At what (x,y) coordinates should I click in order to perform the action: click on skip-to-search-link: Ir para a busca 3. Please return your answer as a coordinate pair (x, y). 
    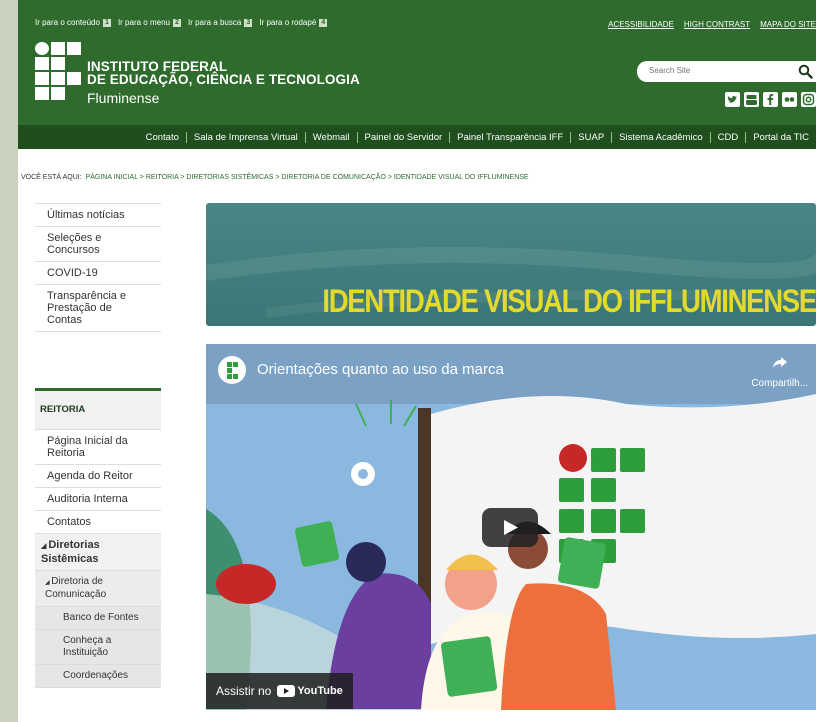
    Looking at the image, I should click on (220, 22).